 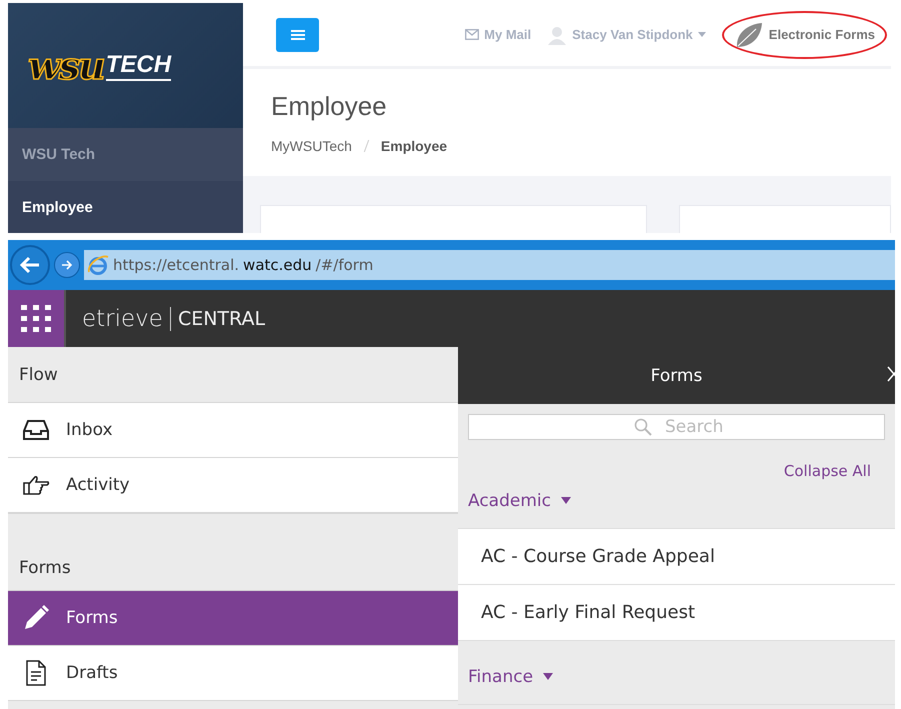 I want to click on address-bar: https://etcentral. watc.edu /#/form, so click(x=489, y=265).